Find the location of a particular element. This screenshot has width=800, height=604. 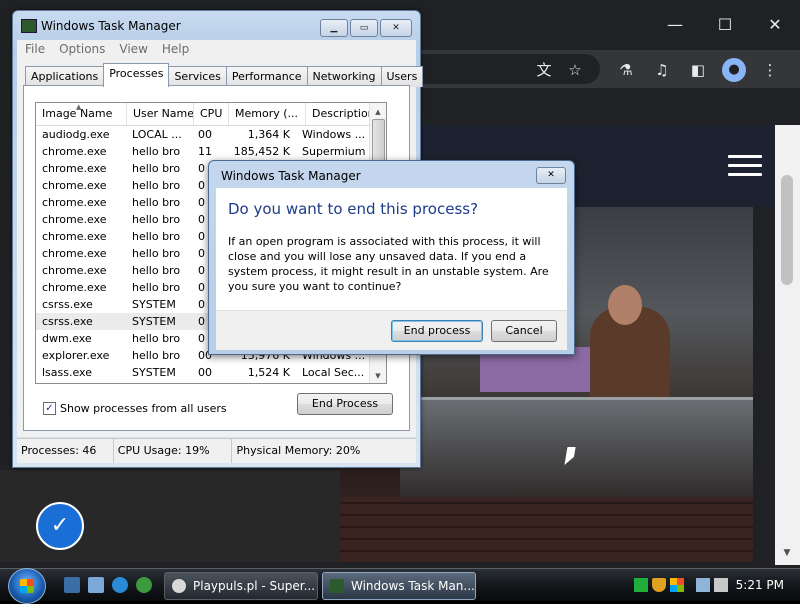

show-desktop-icon is located at coordinates (72, 585).